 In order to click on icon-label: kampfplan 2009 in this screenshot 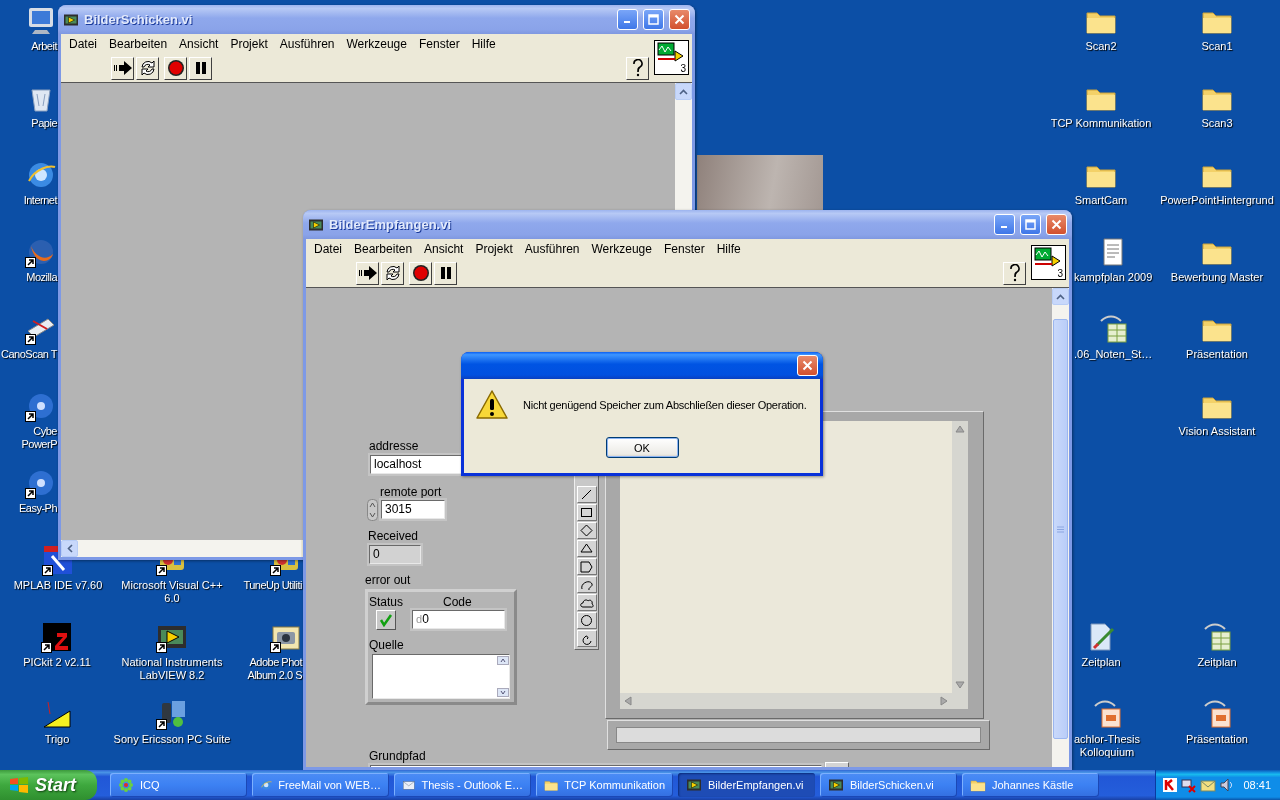, I will do `click(1113, 277)`.